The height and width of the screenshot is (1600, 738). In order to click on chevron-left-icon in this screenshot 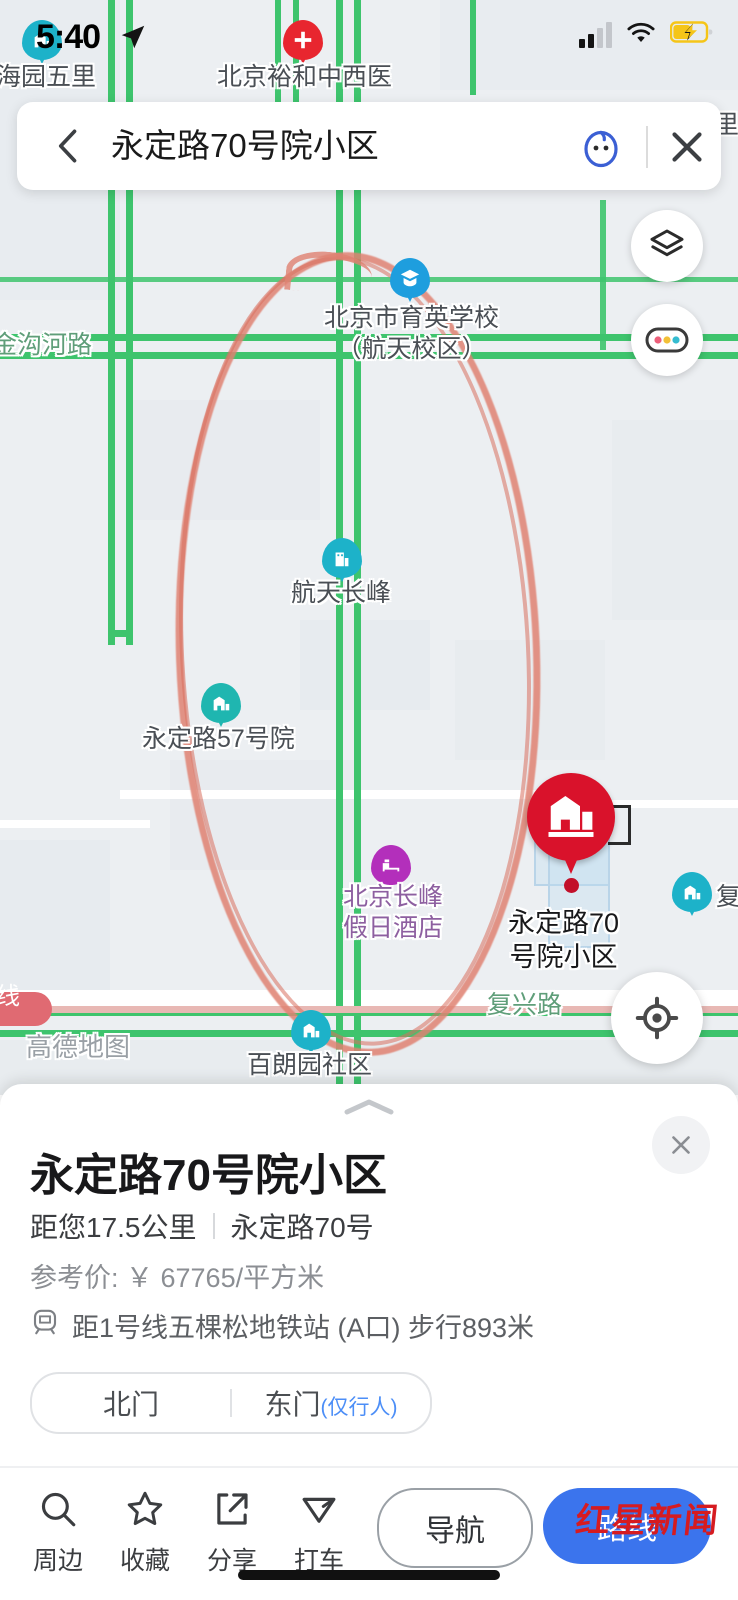, I will do `click(67, 146)`.